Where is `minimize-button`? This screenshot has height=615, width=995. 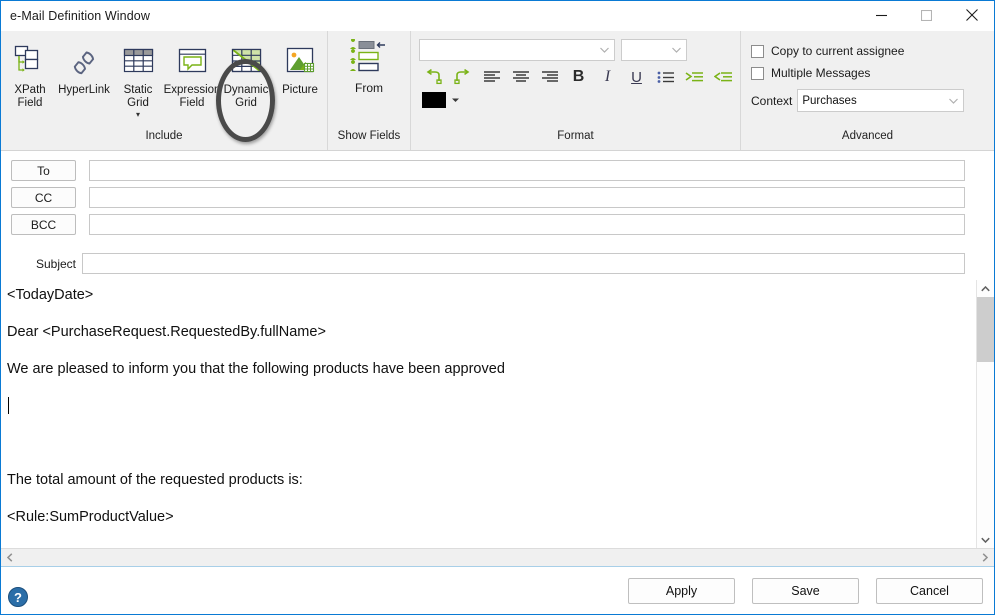 minimize-button is located at coordinates (881, 15).